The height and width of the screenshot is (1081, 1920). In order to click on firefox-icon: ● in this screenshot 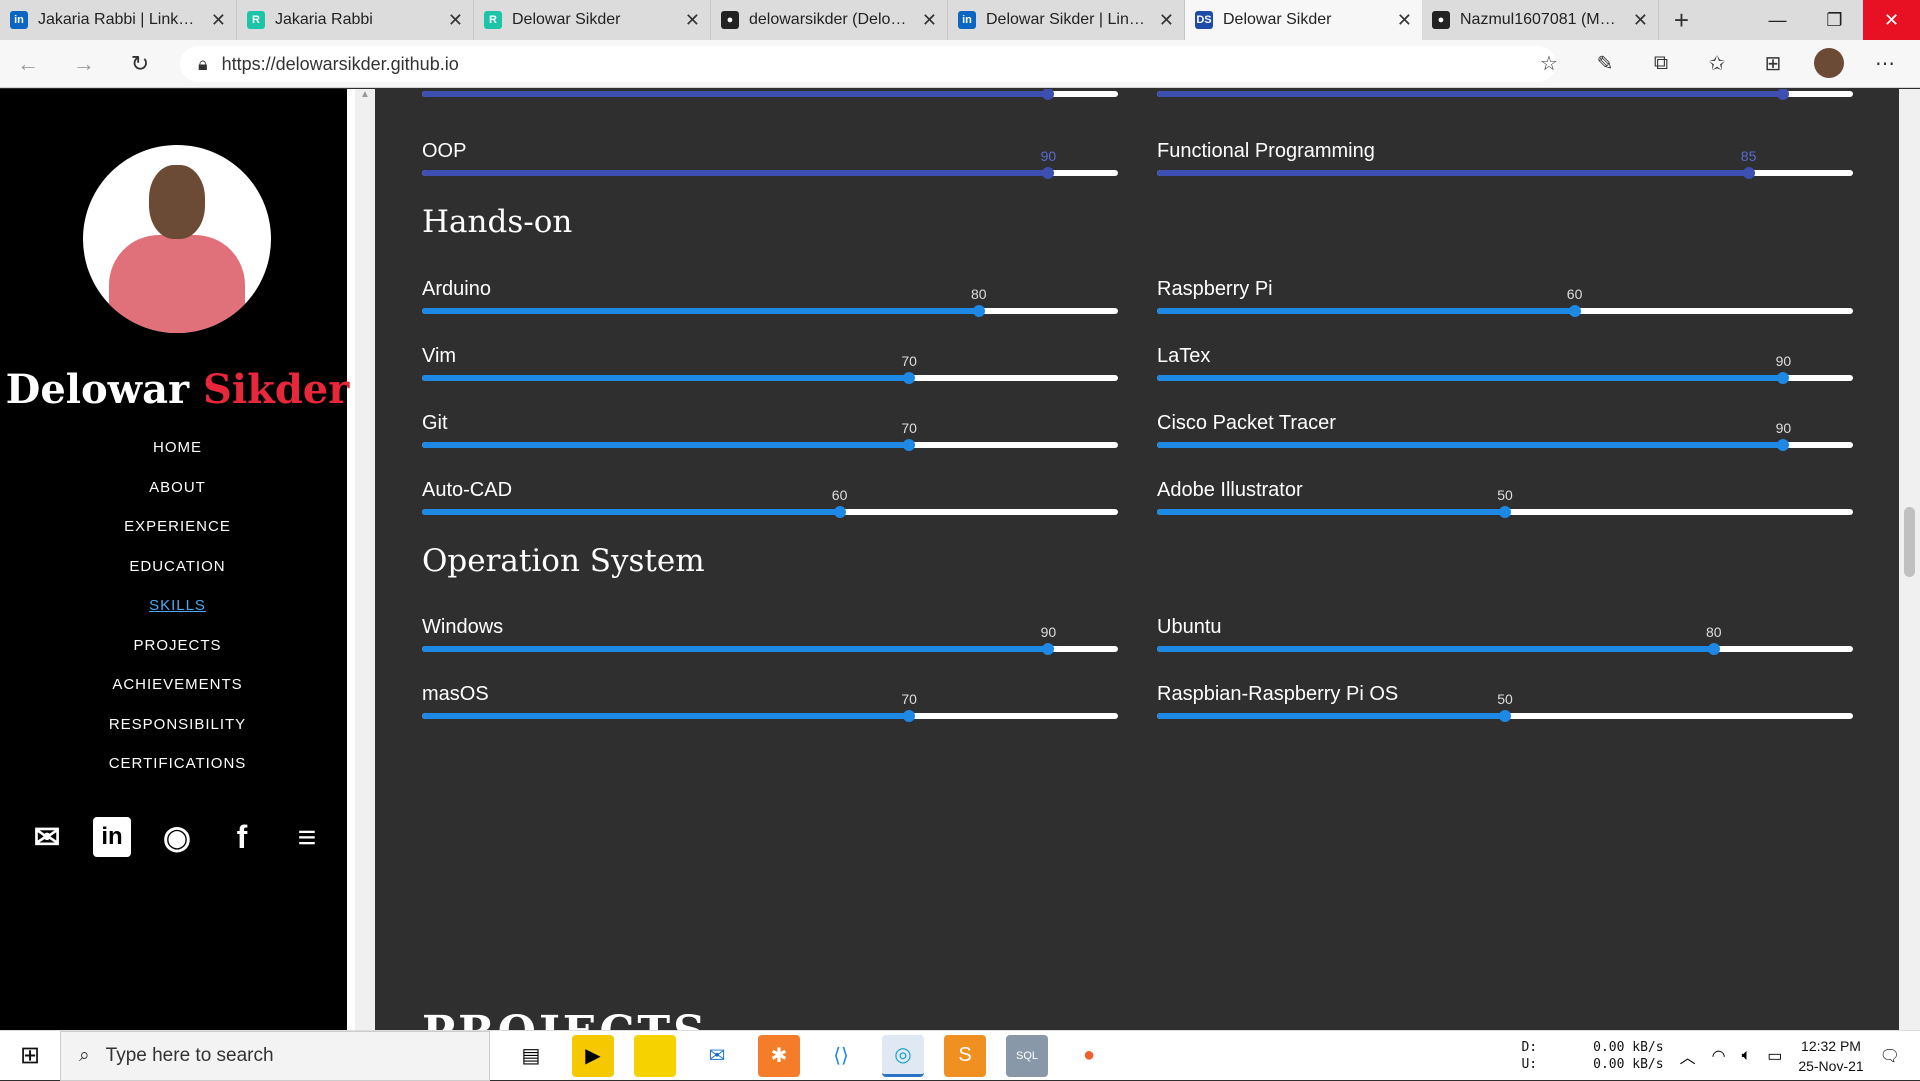, I will do `click(1089, 1056)`.